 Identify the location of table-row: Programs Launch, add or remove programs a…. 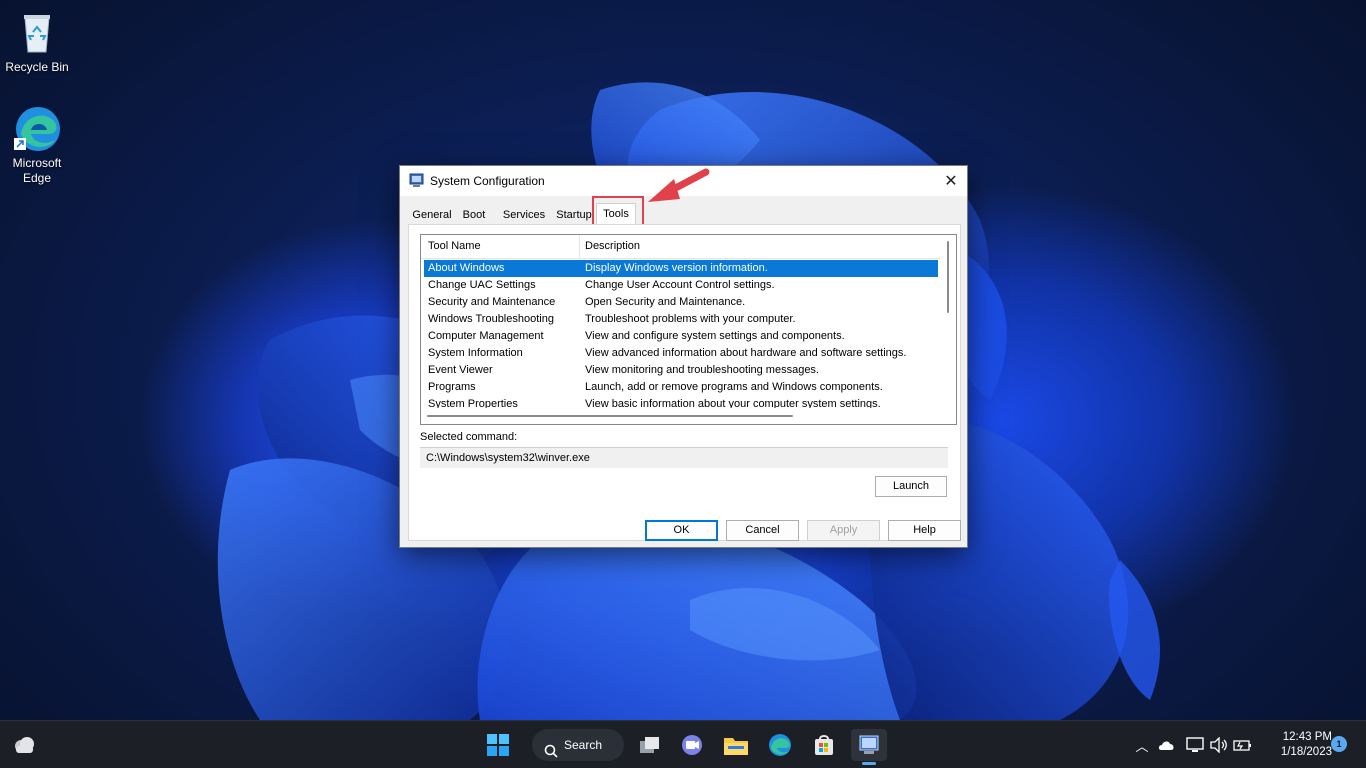
(681, 387).